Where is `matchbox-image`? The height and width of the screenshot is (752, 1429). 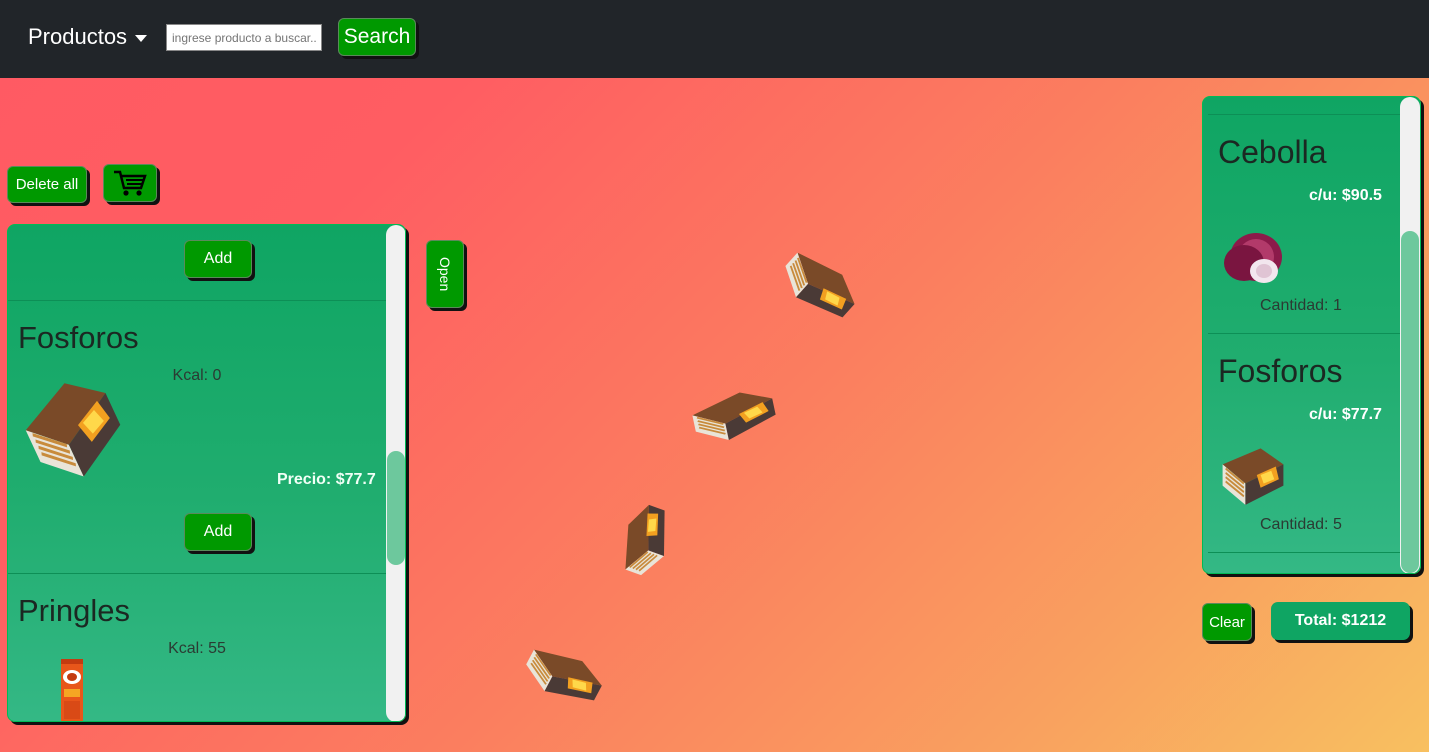 matchbox-image is located at coordinates (1253, 475).